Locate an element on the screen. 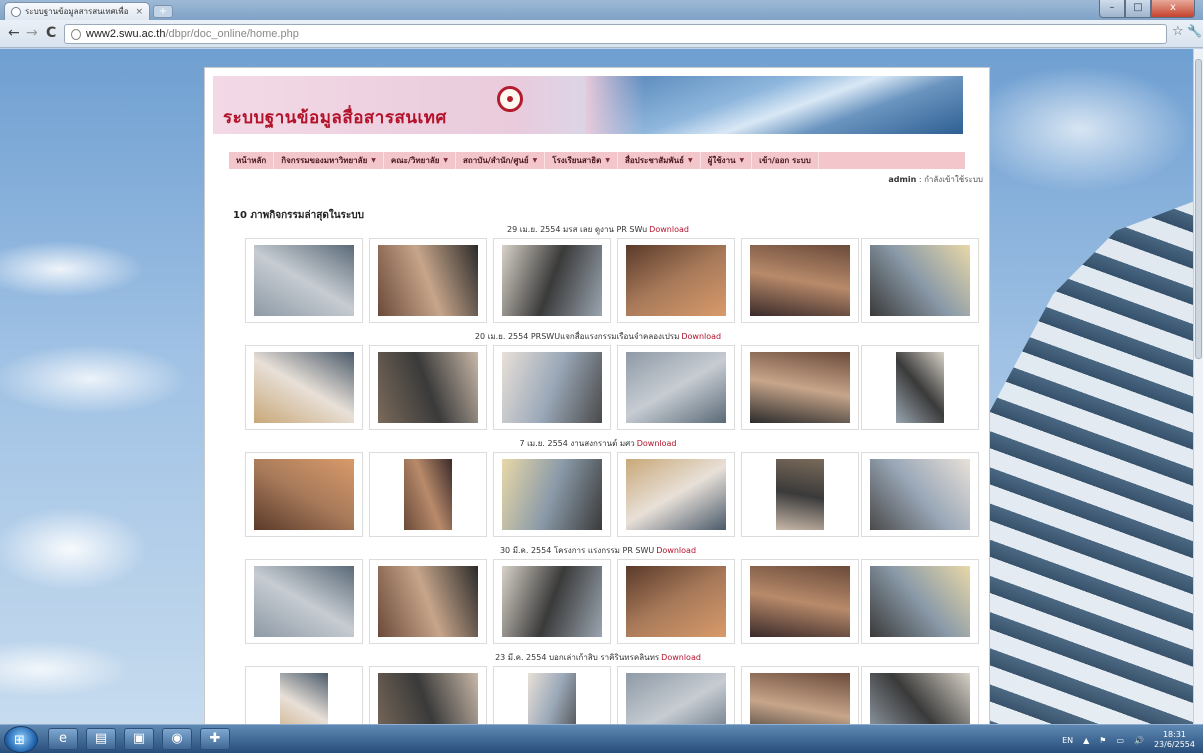  menu-item: กิจกรรมของมหาวิทยาลัย ▼ is located at coordinates (329, 160).